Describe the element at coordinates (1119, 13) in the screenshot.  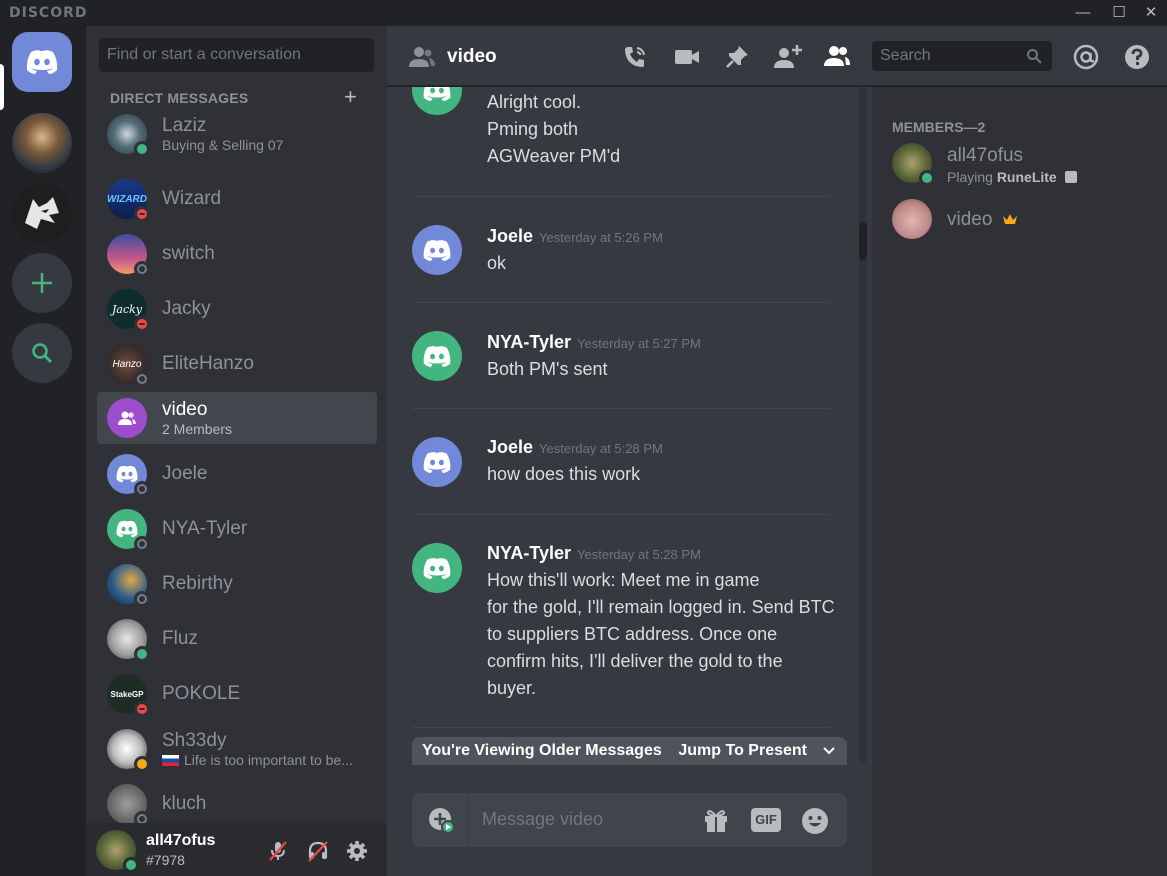
I see `maximize-button: ☐` at that location.